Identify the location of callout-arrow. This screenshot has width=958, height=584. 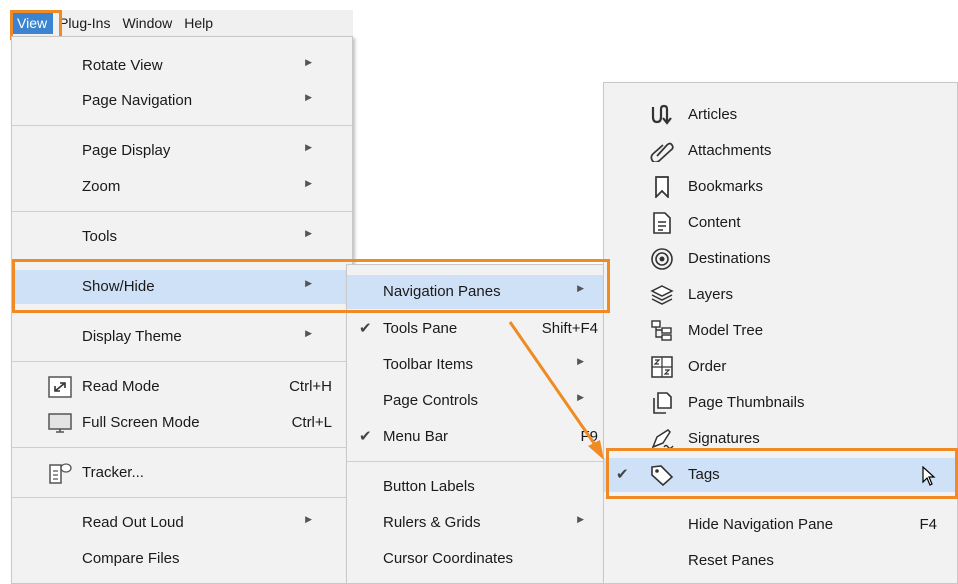
(556, 390).